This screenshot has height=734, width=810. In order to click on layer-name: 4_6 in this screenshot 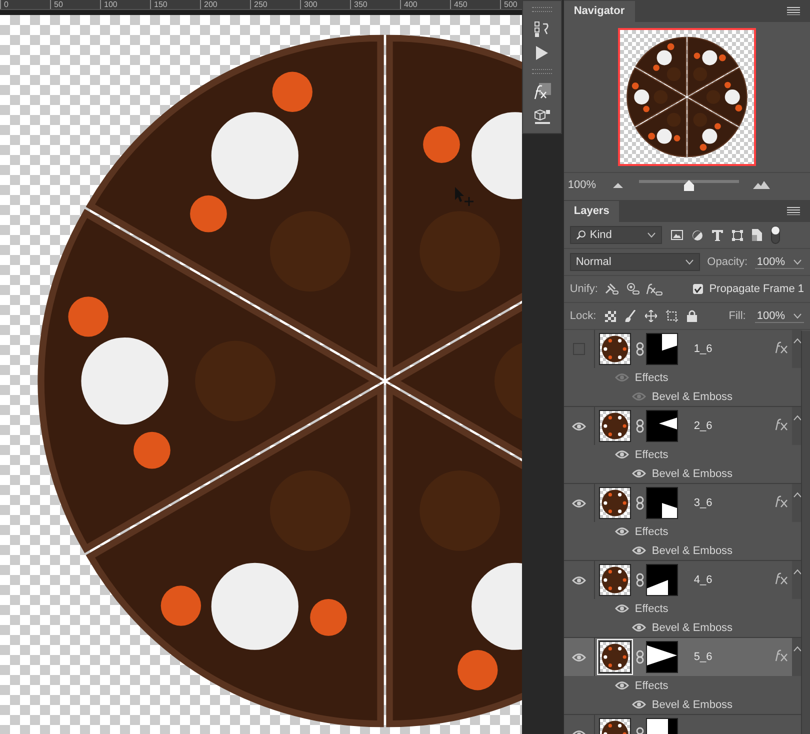, I will do `click(734, 580)`.